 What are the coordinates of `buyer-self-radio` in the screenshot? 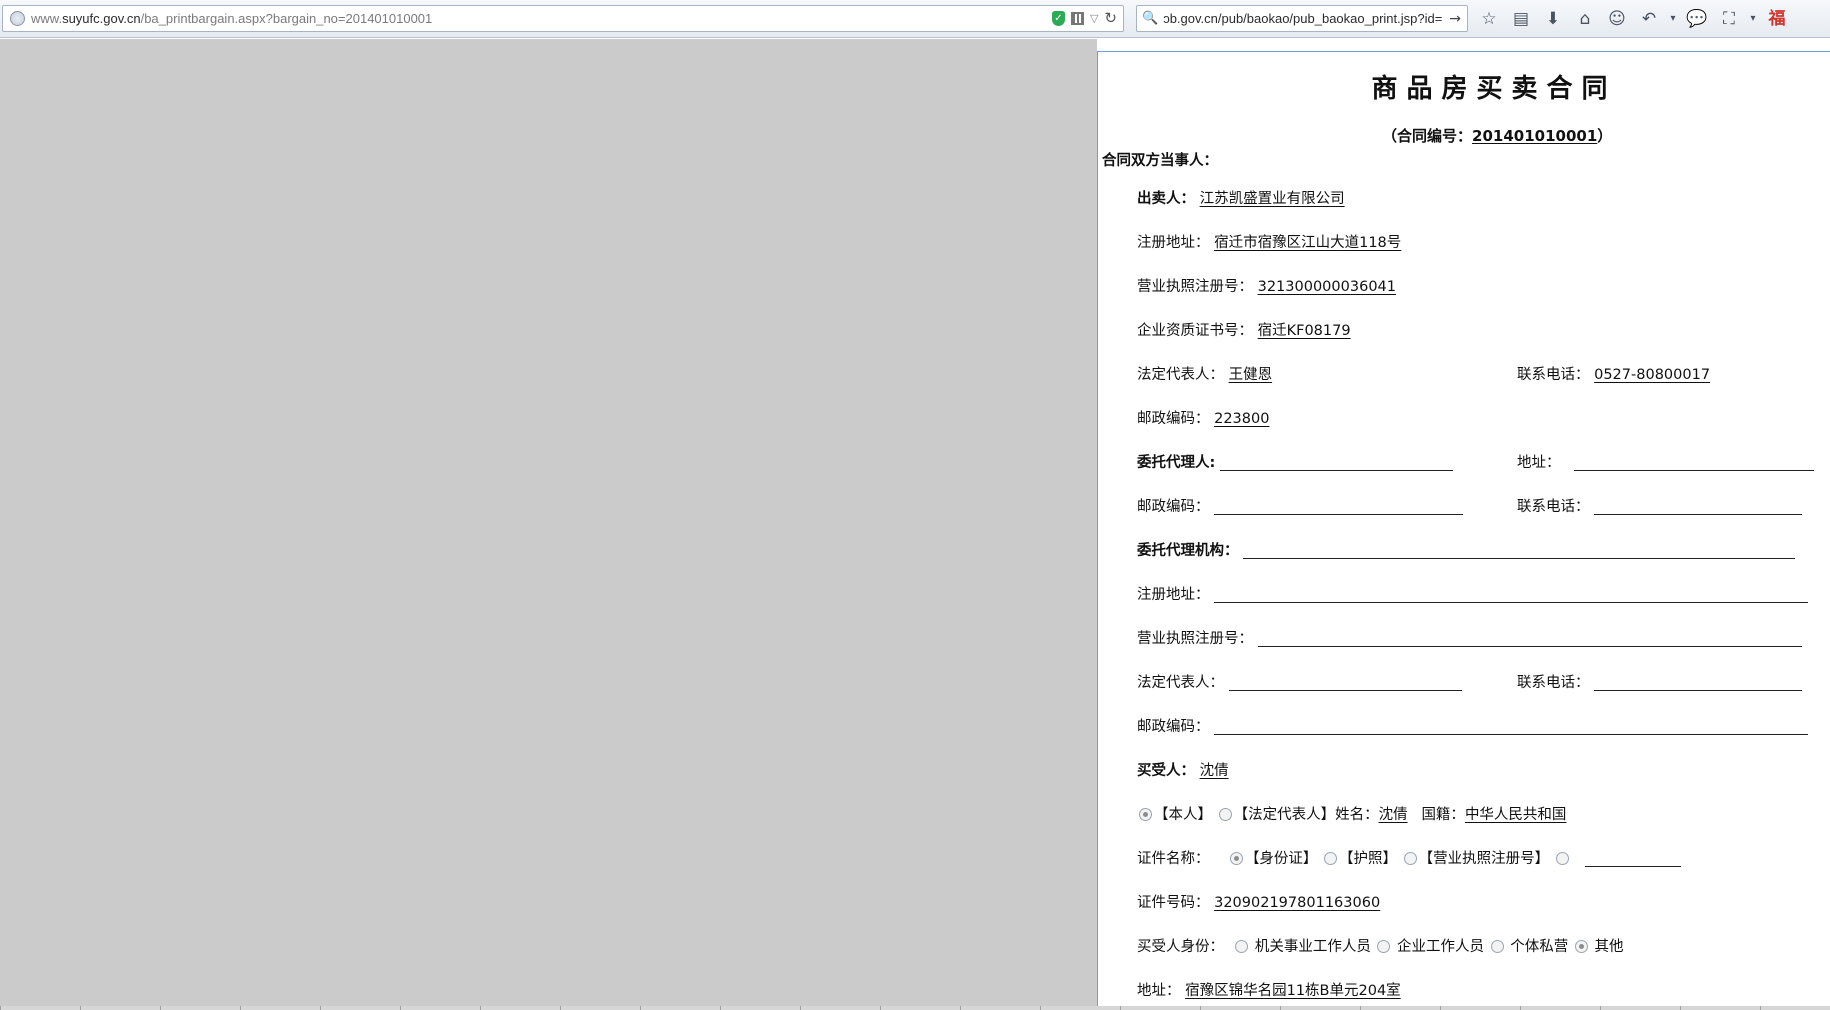 It's located at (1145, 814).